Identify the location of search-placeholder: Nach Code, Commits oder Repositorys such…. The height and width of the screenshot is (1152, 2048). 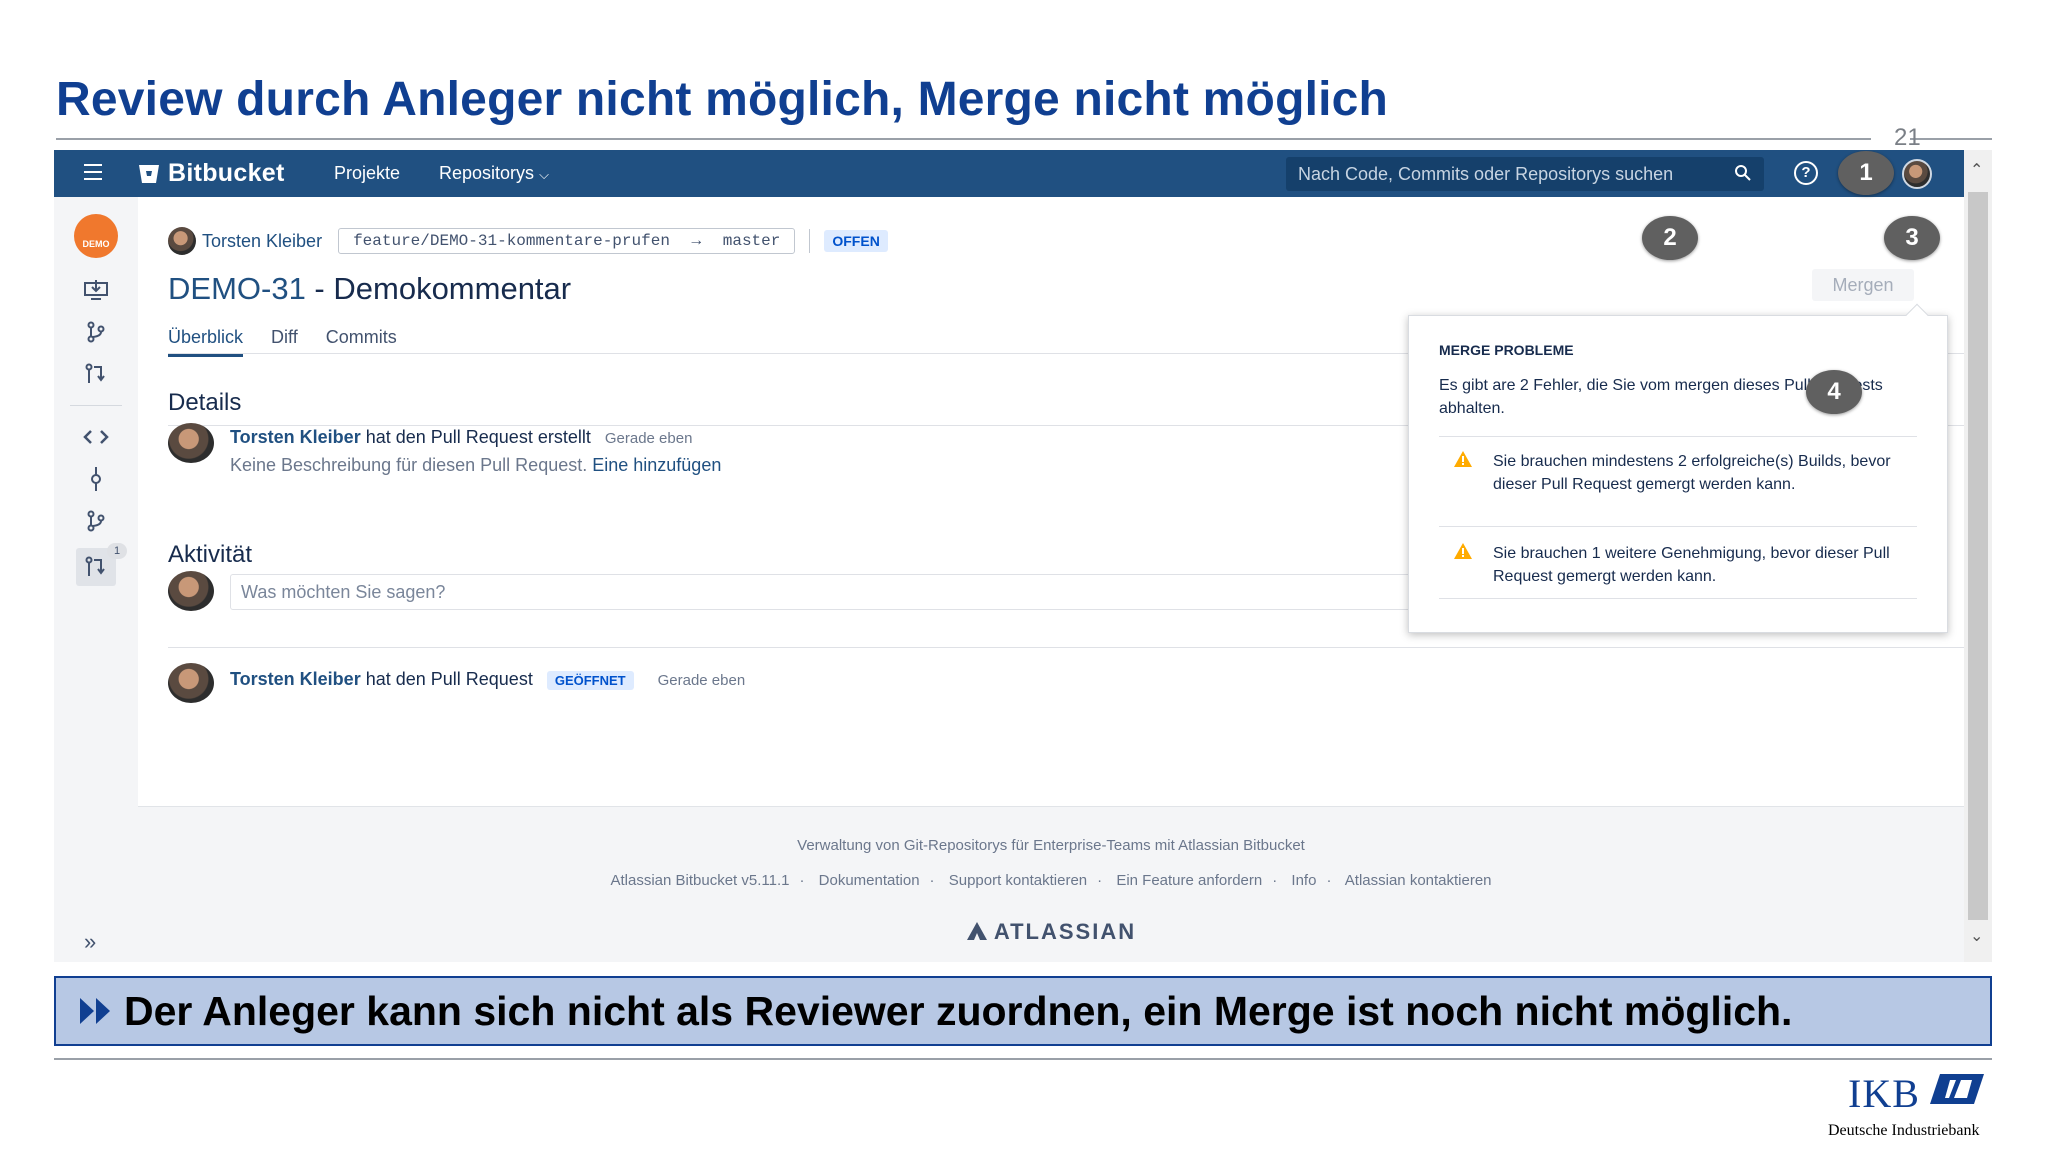
(1486, 174).